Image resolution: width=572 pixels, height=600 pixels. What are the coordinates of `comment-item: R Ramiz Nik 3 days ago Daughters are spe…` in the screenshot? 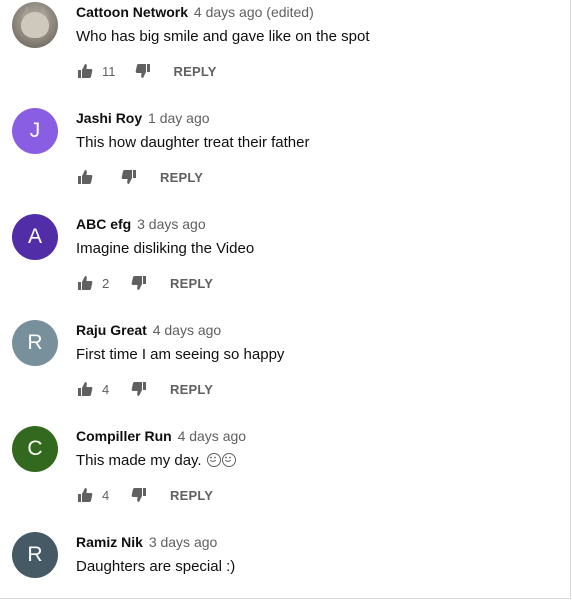 It's located at (286, 564).